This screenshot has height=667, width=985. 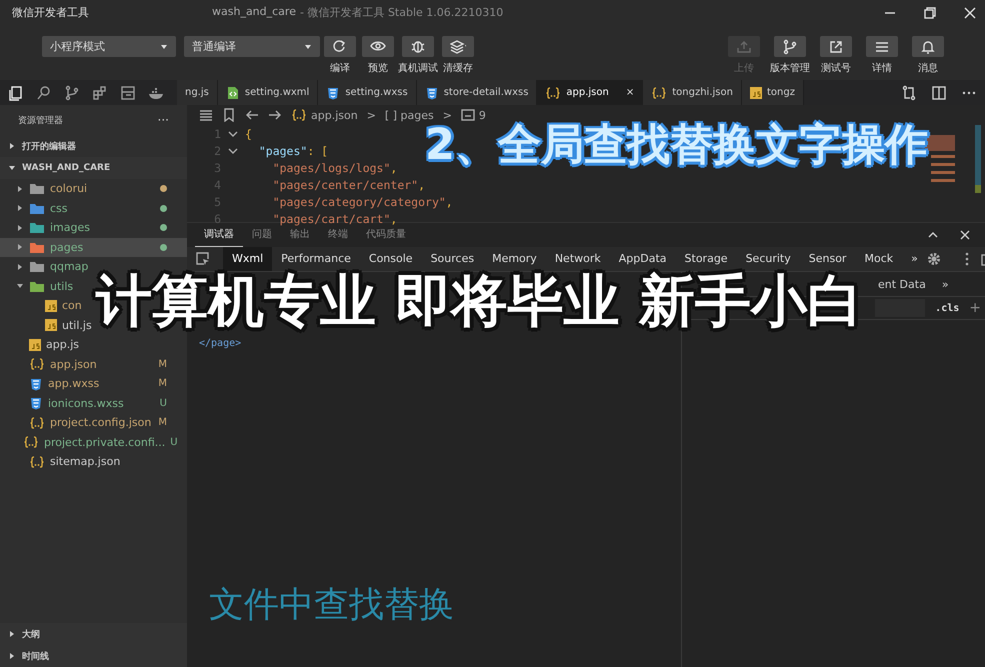 What do you see at coordinates (44, 92) in the screenshot?
I see `search-icon` at bounding box center [44, 92].